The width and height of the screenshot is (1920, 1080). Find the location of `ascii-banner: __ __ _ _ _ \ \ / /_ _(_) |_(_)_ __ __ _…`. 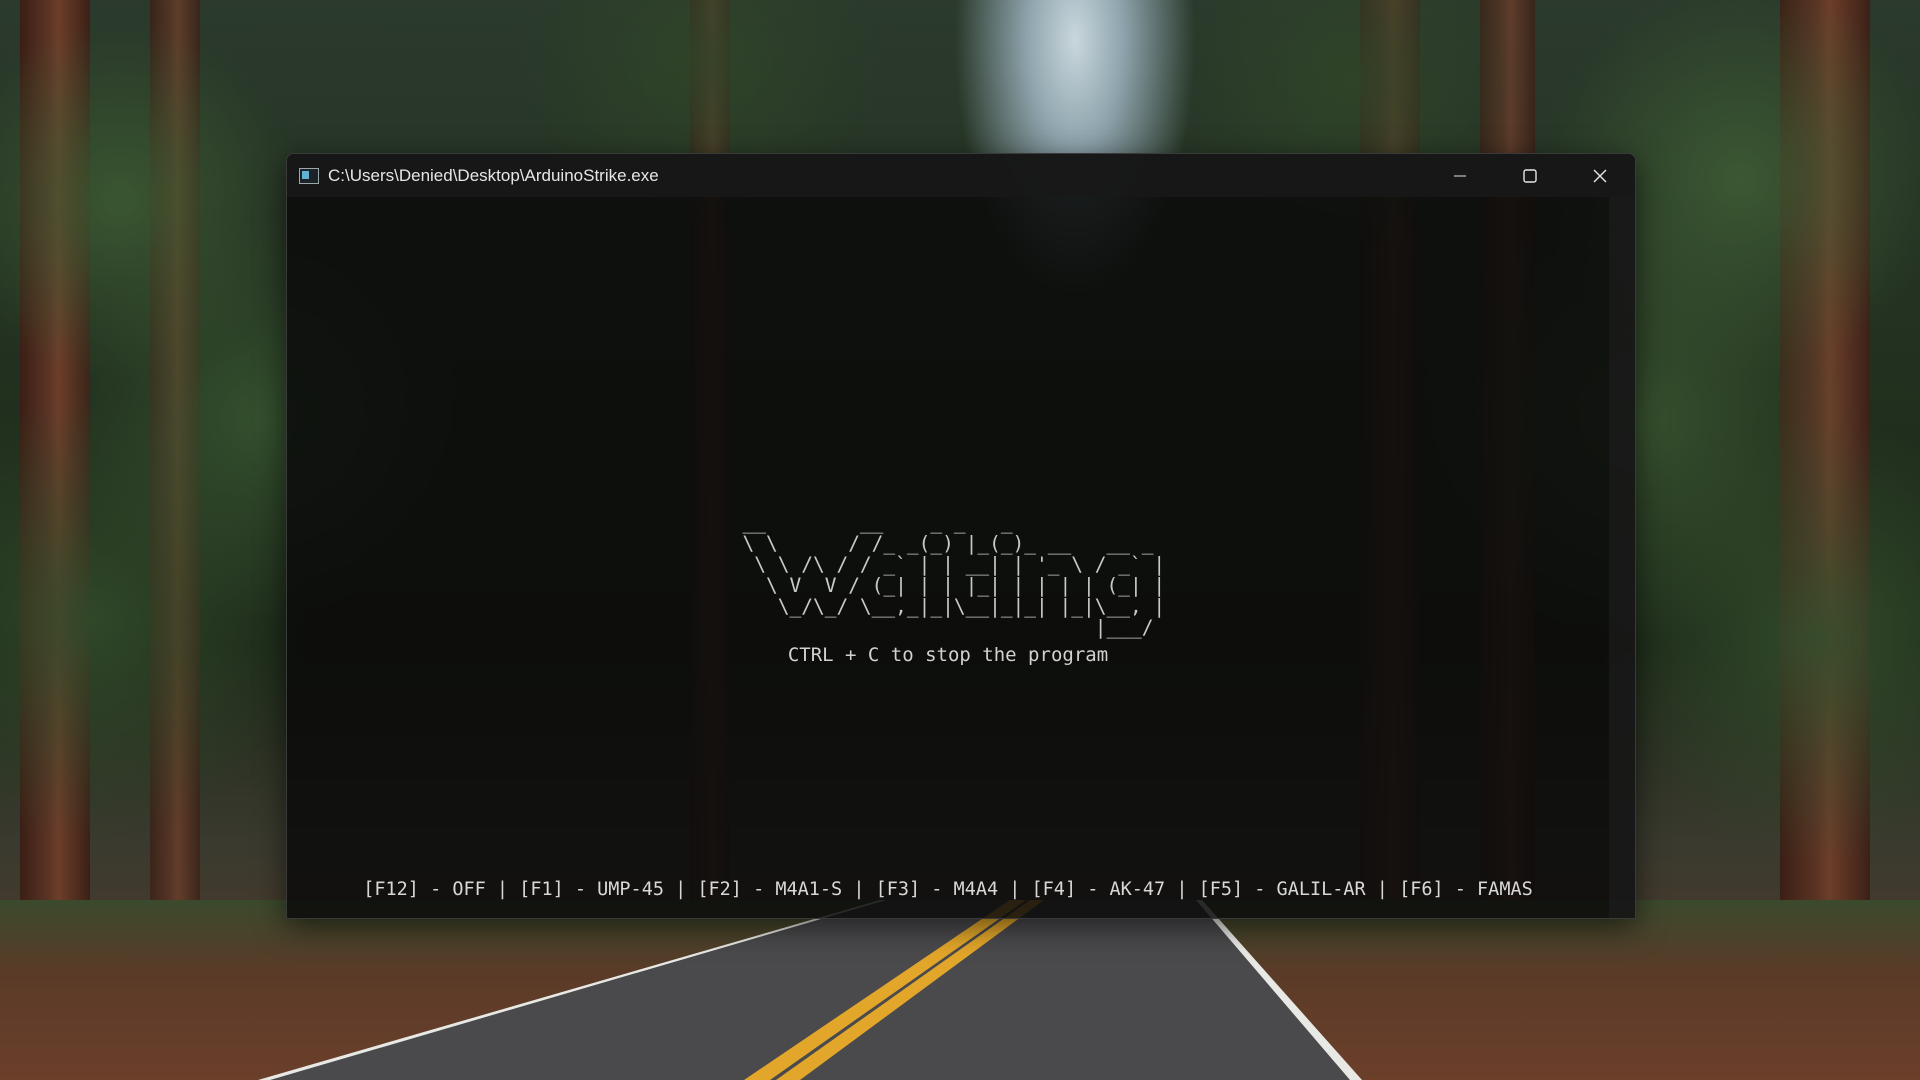

ascii-banner: __ __ _ _ _ \ \ / /_ _(_) |_(_)_ __ __ _… is located at coordinates (954, 575).